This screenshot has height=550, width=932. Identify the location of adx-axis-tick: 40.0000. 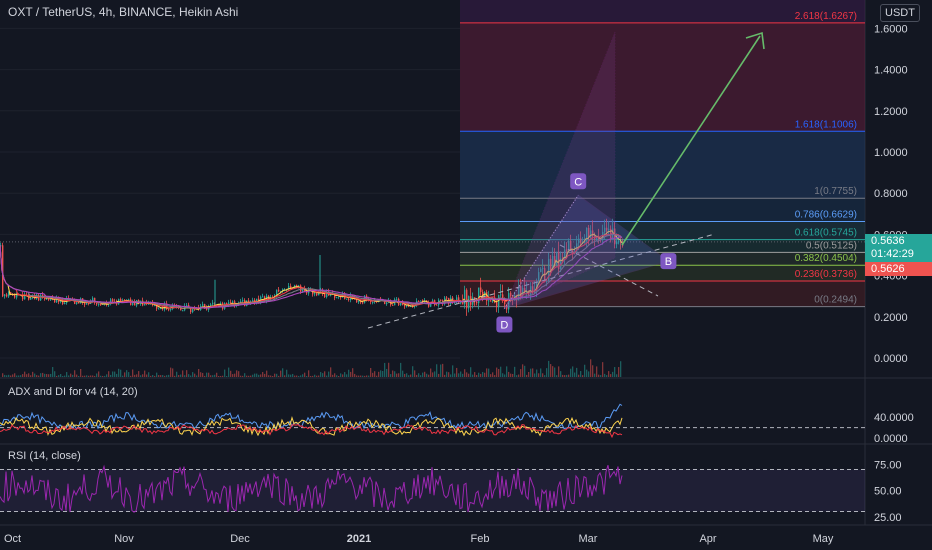
(894, 418).